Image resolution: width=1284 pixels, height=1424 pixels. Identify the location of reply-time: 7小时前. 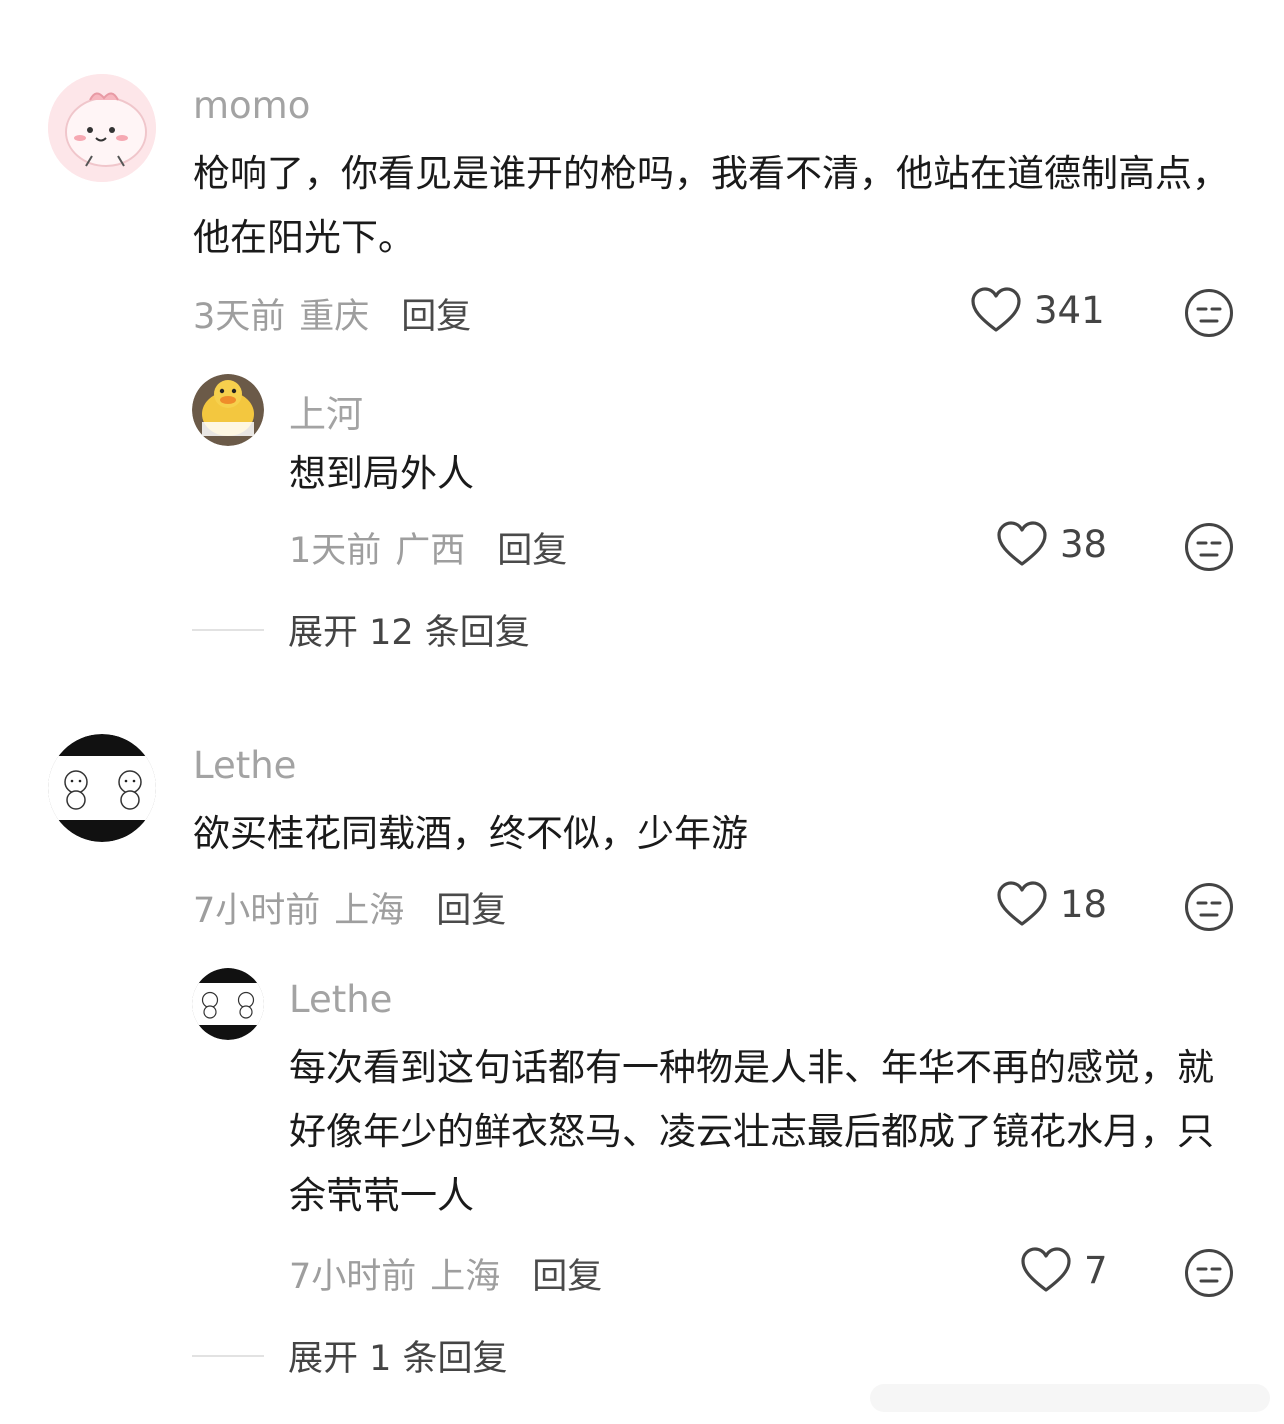
(353, 1277).